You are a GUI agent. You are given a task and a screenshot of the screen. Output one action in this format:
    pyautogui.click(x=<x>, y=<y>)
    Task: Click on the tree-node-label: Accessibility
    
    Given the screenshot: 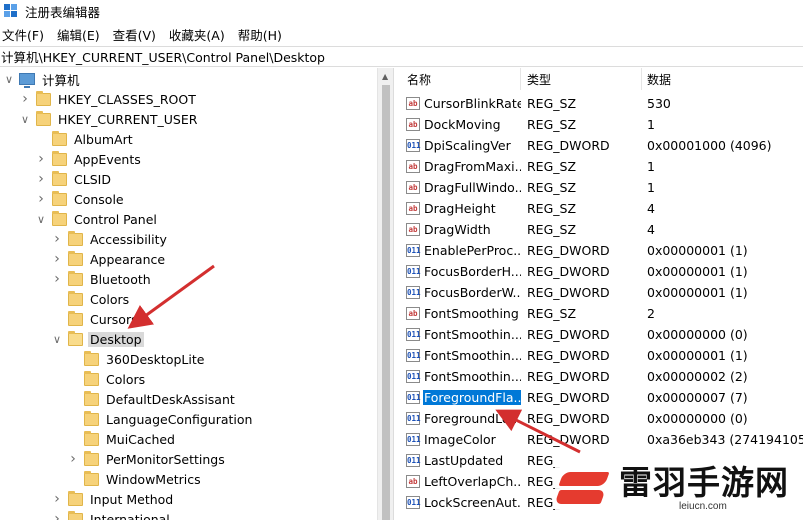 What is the action you would take?
    pyautogui.click(x=128, y=239)
    